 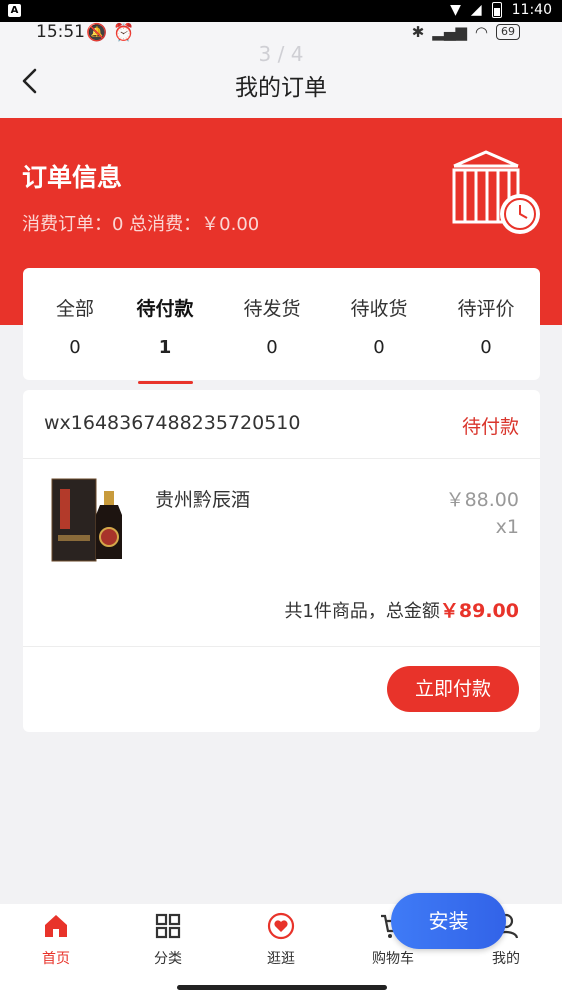 I want to click on grid-icon, so click(x=168, y=926).